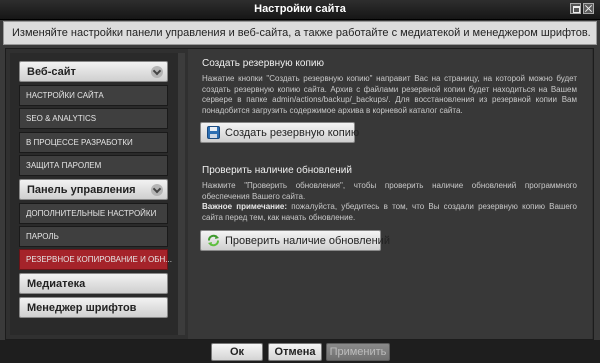  I want to click on sidebar-group-label: Менеджер шрифтов, so click(82, 308).